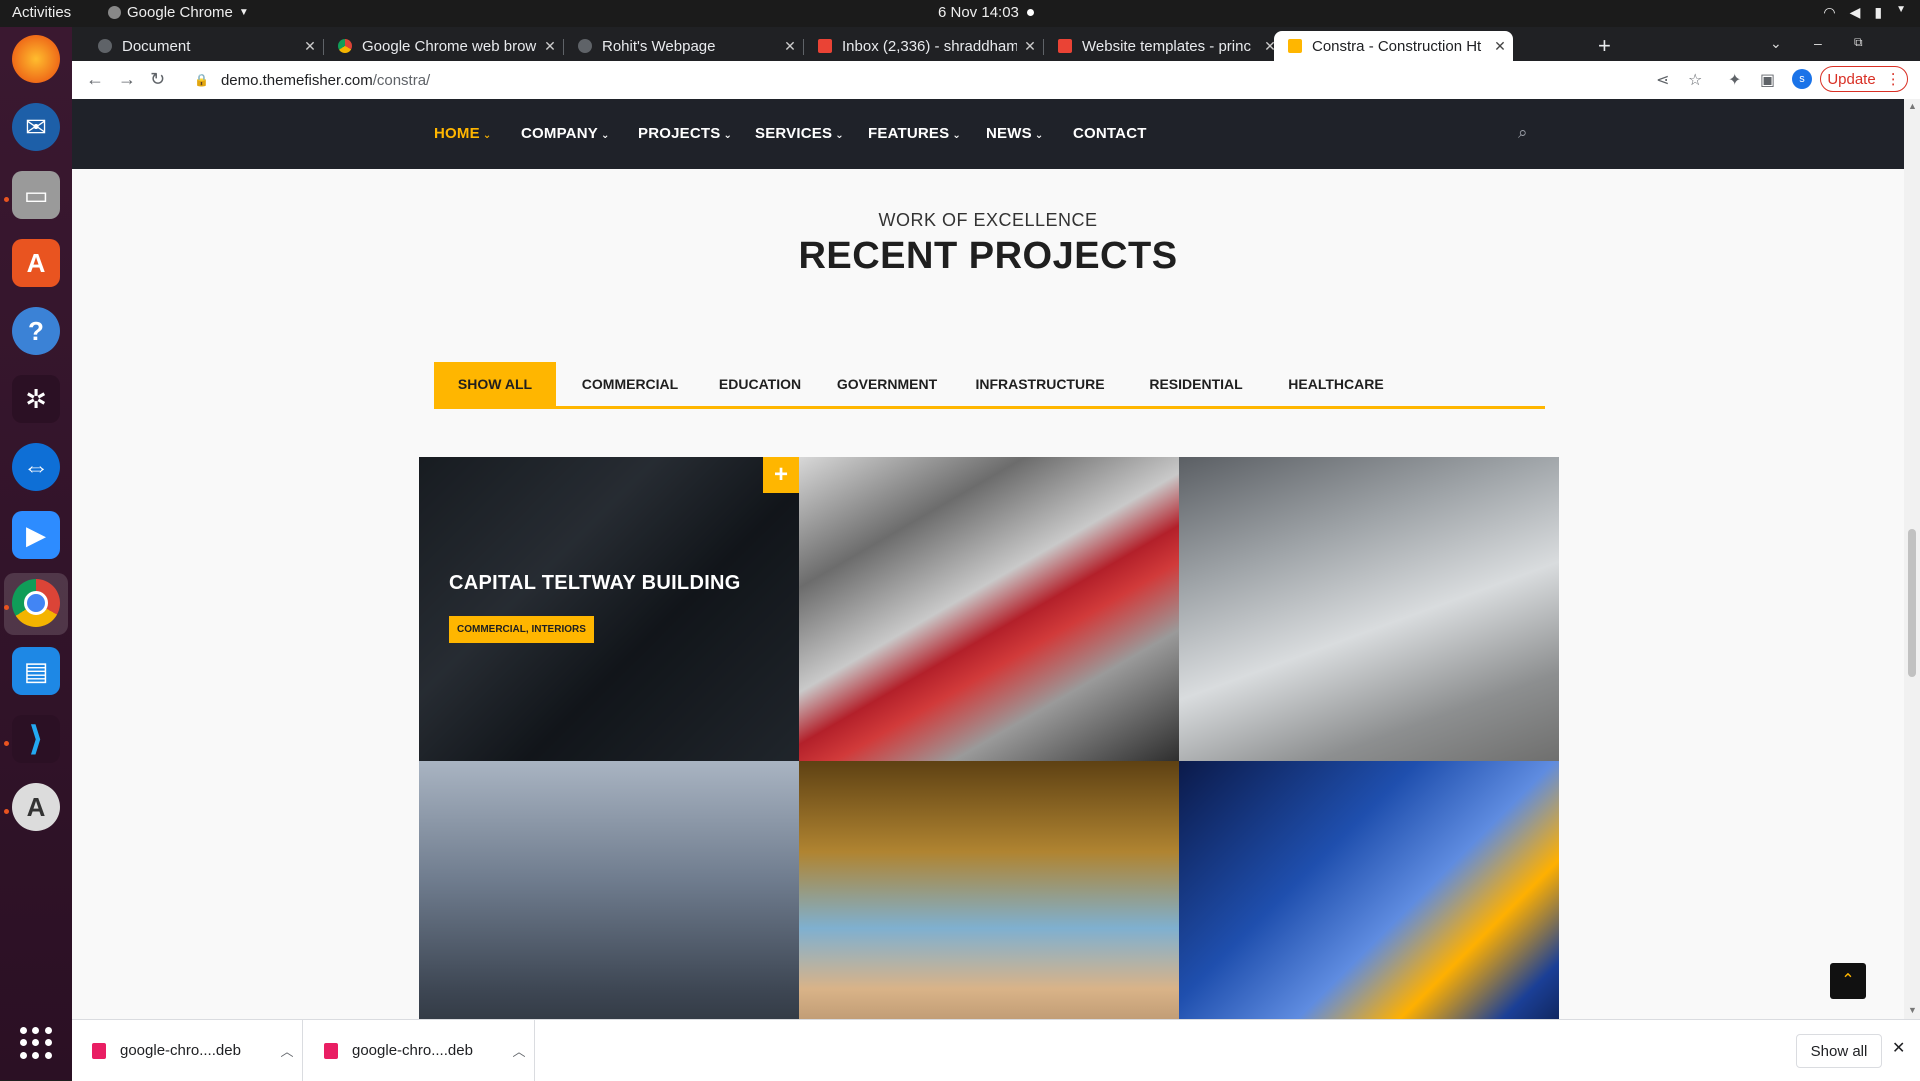  Describe the element at coordinates (1767, 80) in the screenshot. I see `side-panel-icon: ▣` at that location.